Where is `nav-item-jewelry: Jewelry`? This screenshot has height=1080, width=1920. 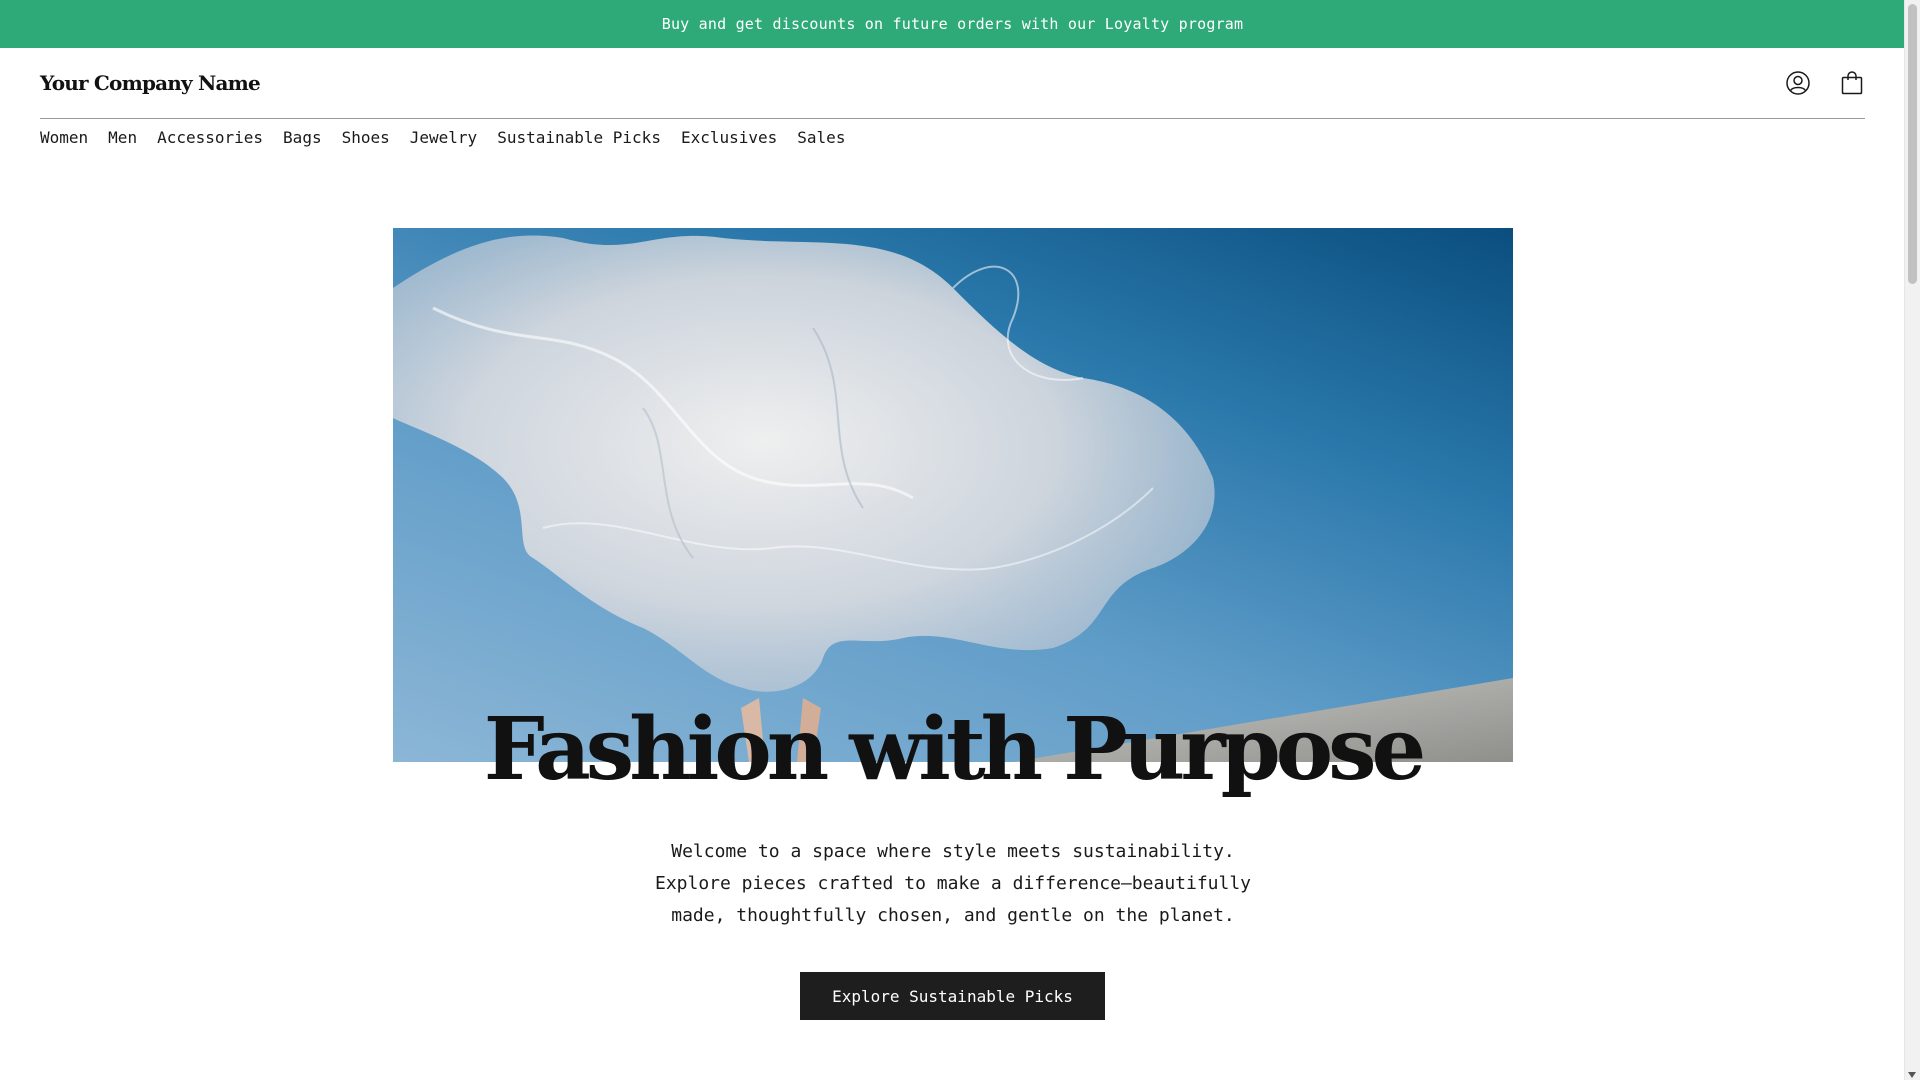
nav-item-jewelry: Jewelry is located at coordinates (443, 137).